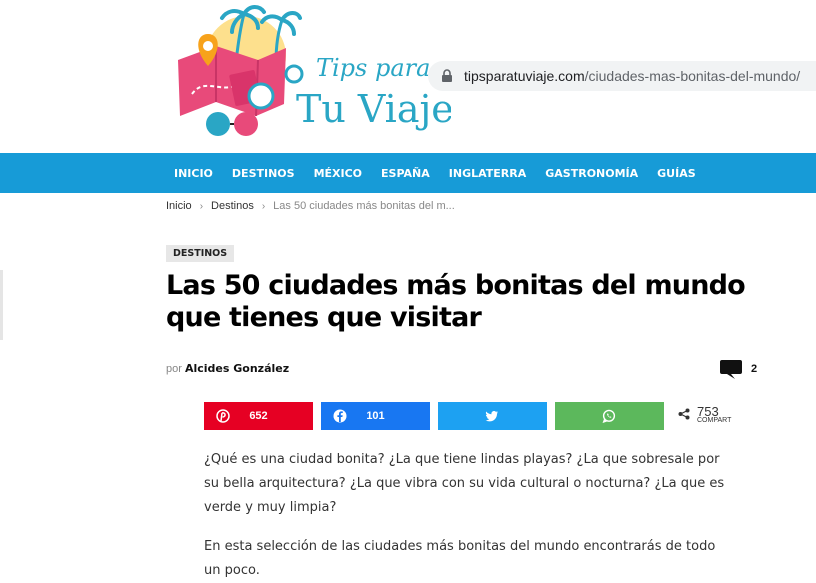  I want to click on nav-item-mexico: MÉXICO, so click(338, 173).